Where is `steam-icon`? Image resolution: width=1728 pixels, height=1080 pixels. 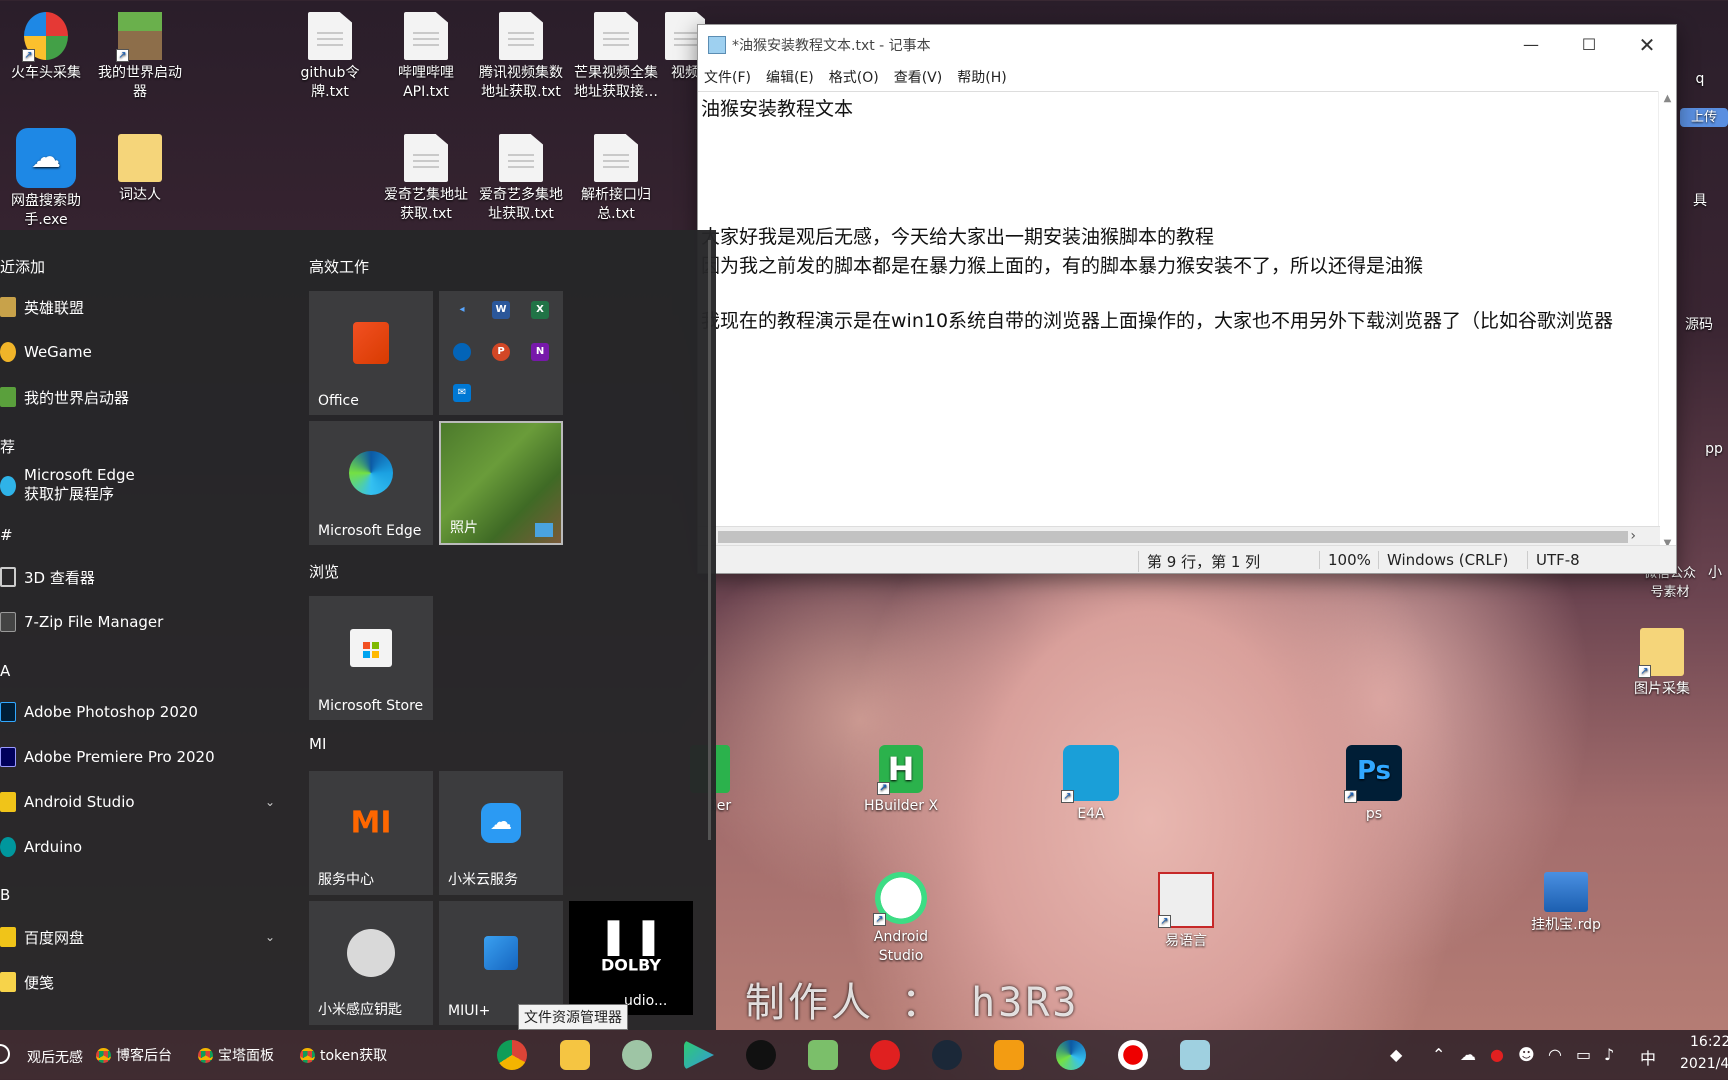
steam-icon is located at coordinates (947, 1055).